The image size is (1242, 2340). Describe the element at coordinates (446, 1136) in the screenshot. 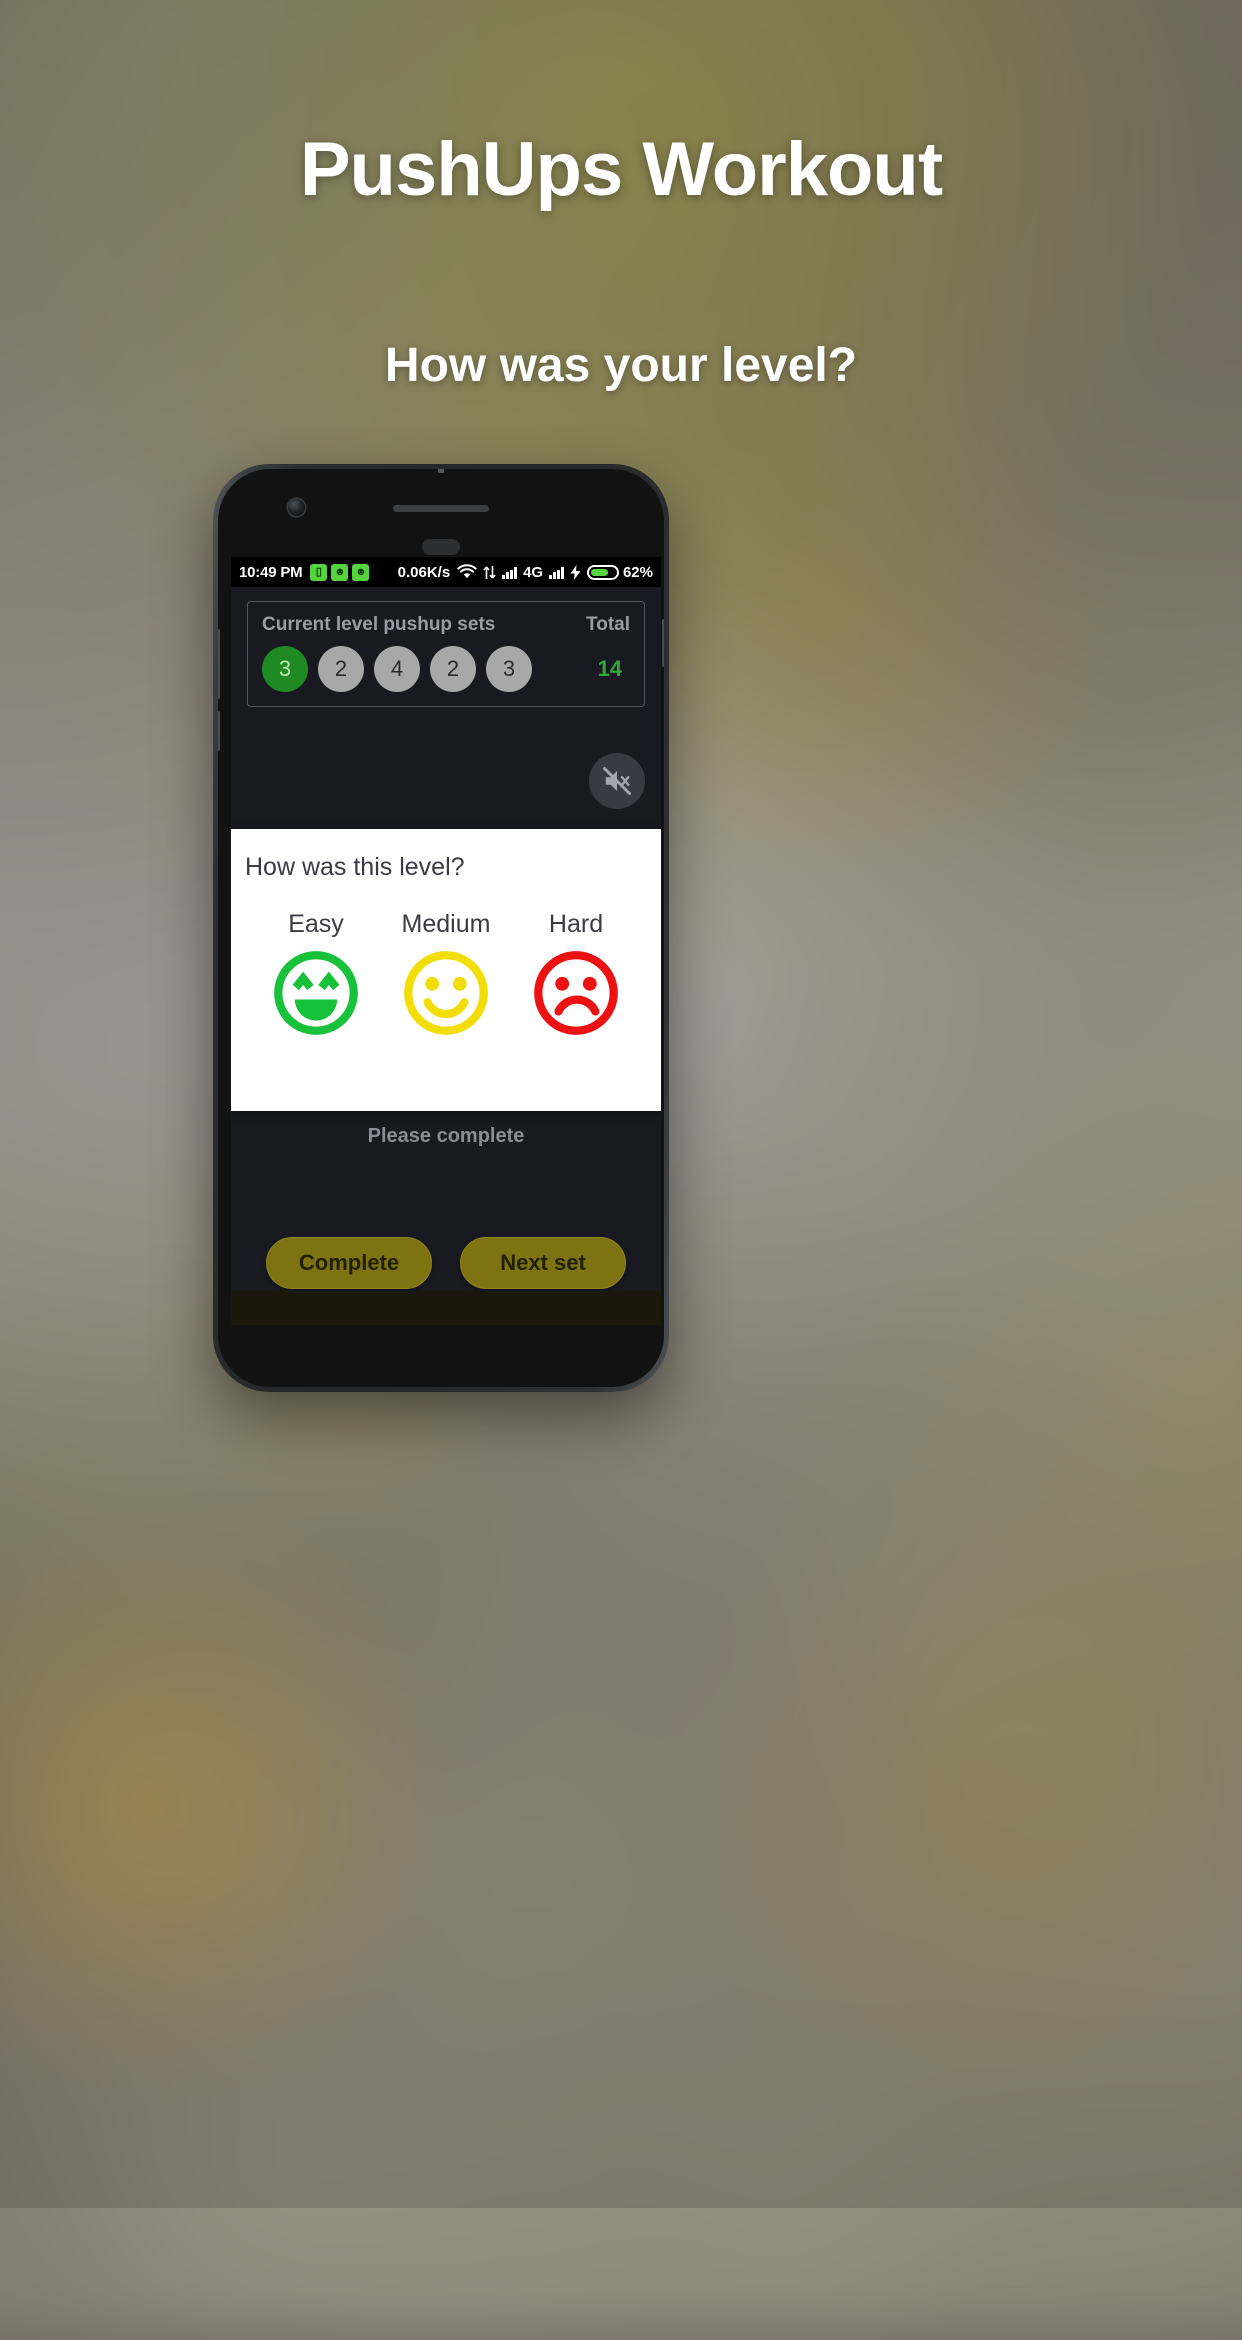

I see `status-message: Please complete` at that location.